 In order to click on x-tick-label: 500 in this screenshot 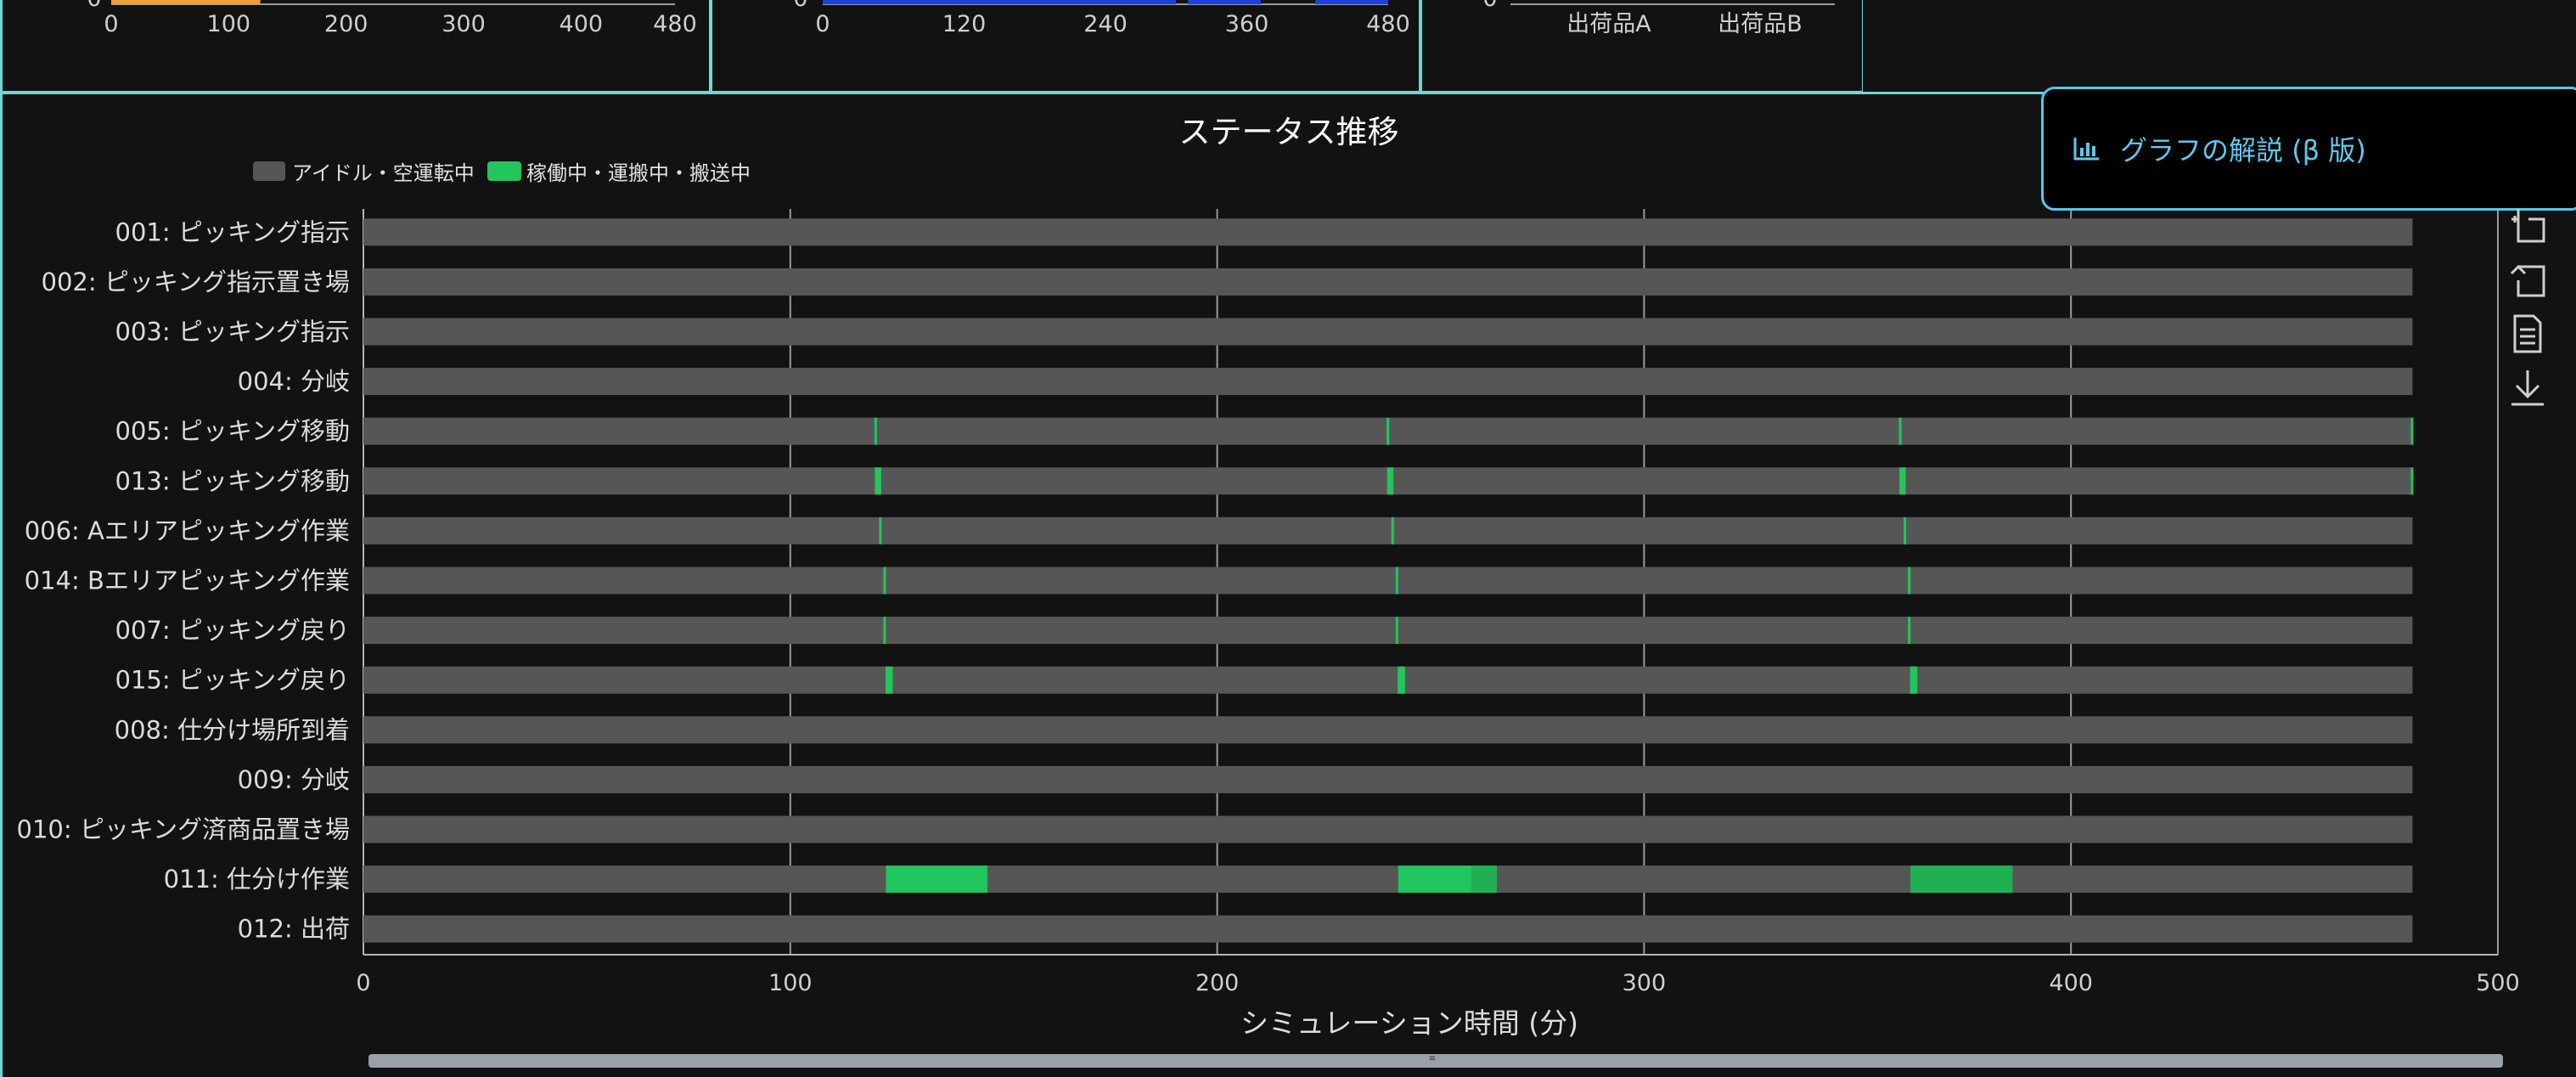, I will do `click(2498, 983)`.